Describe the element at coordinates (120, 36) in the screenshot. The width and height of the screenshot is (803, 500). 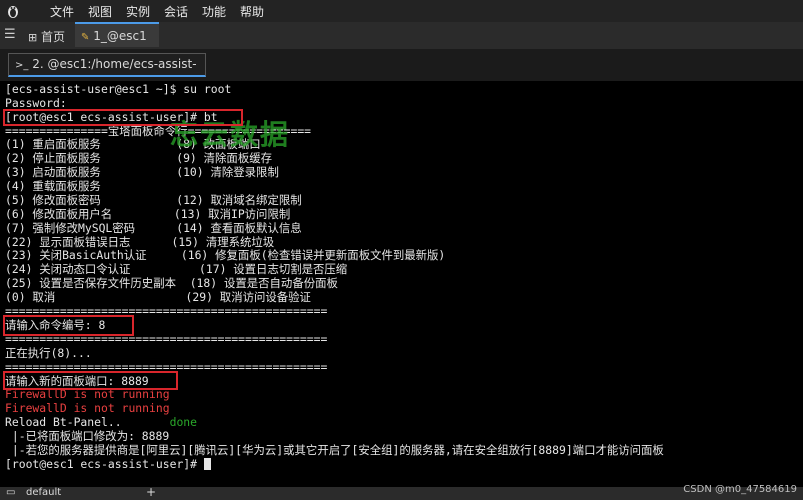
I see `tab-session-label: 1_@esc1` at that location.